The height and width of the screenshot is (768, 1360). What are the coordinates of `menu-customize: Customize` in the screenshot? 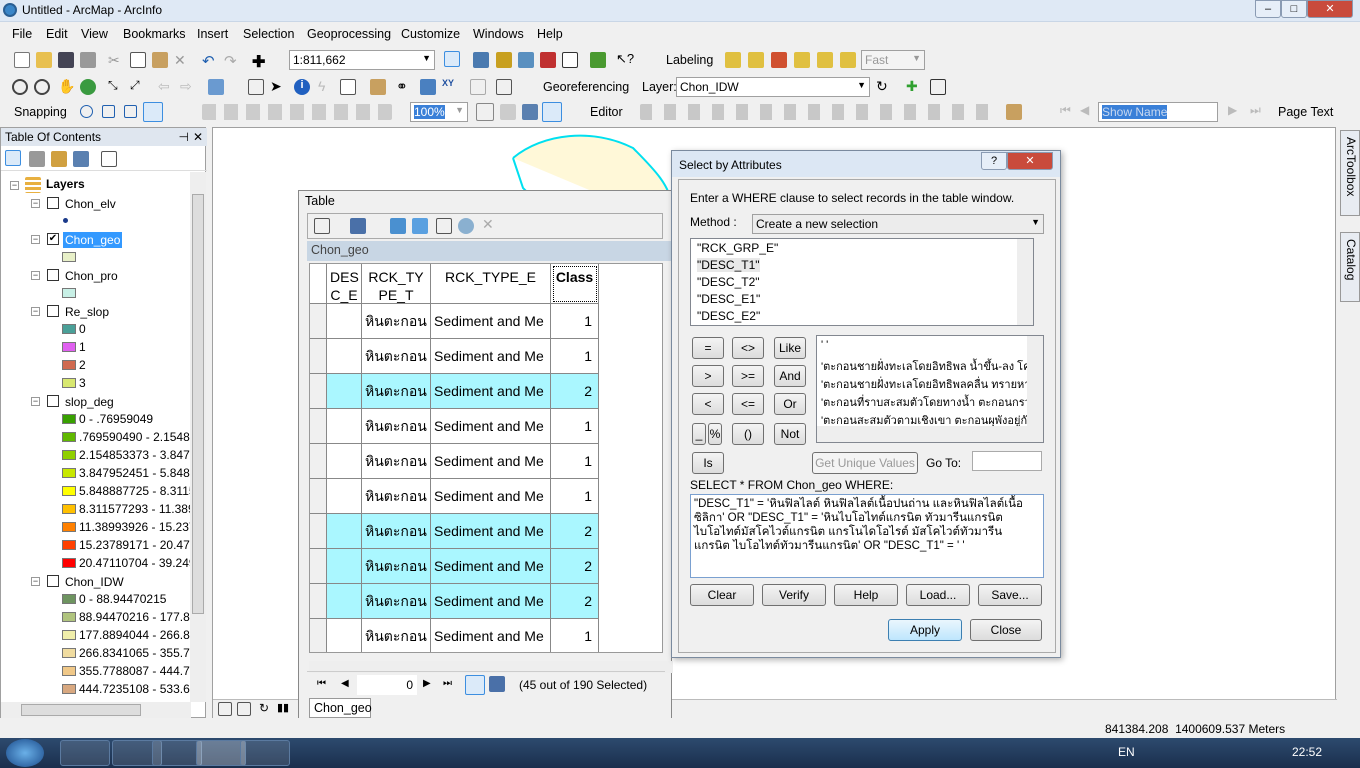 It's located at (430, 34).